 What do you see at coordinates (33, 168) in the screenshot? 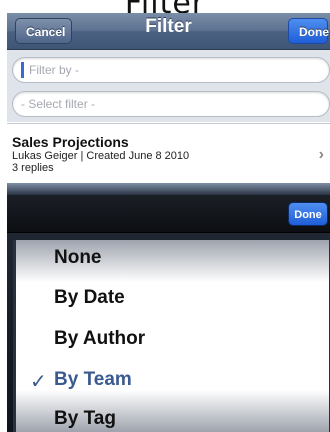
I see `list-item-replies: 3 replies` at bounding box center [33, 168].